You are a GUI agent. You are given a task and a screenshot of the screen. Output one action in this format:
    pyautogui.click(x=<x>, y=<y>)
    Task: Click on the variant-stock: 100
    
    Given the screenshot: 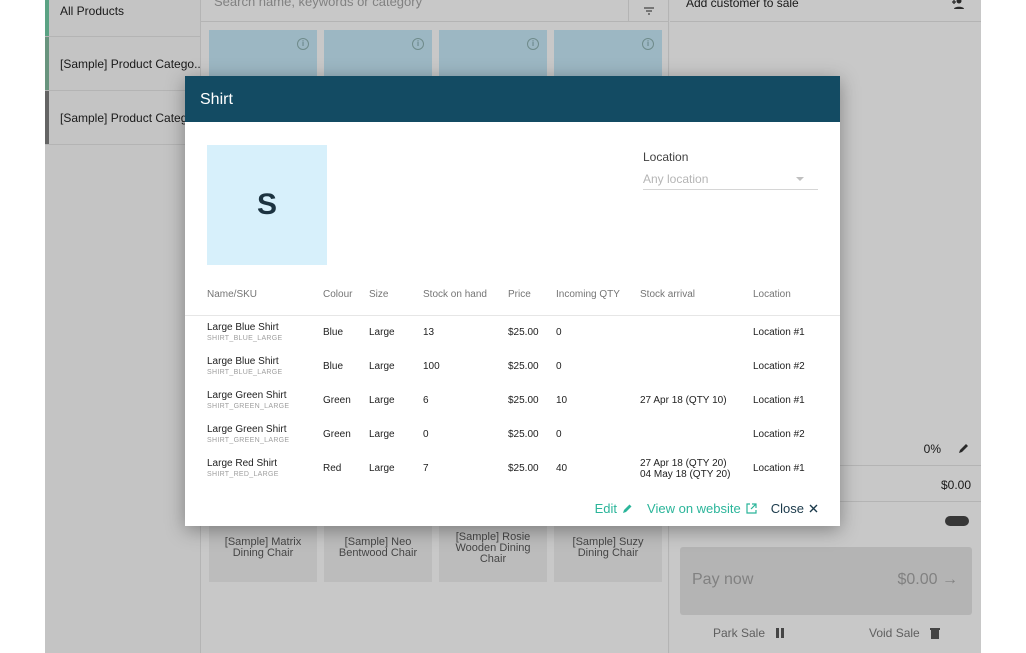 What is the action you would take?
    pyautogui.click(x=431, y=366)
    